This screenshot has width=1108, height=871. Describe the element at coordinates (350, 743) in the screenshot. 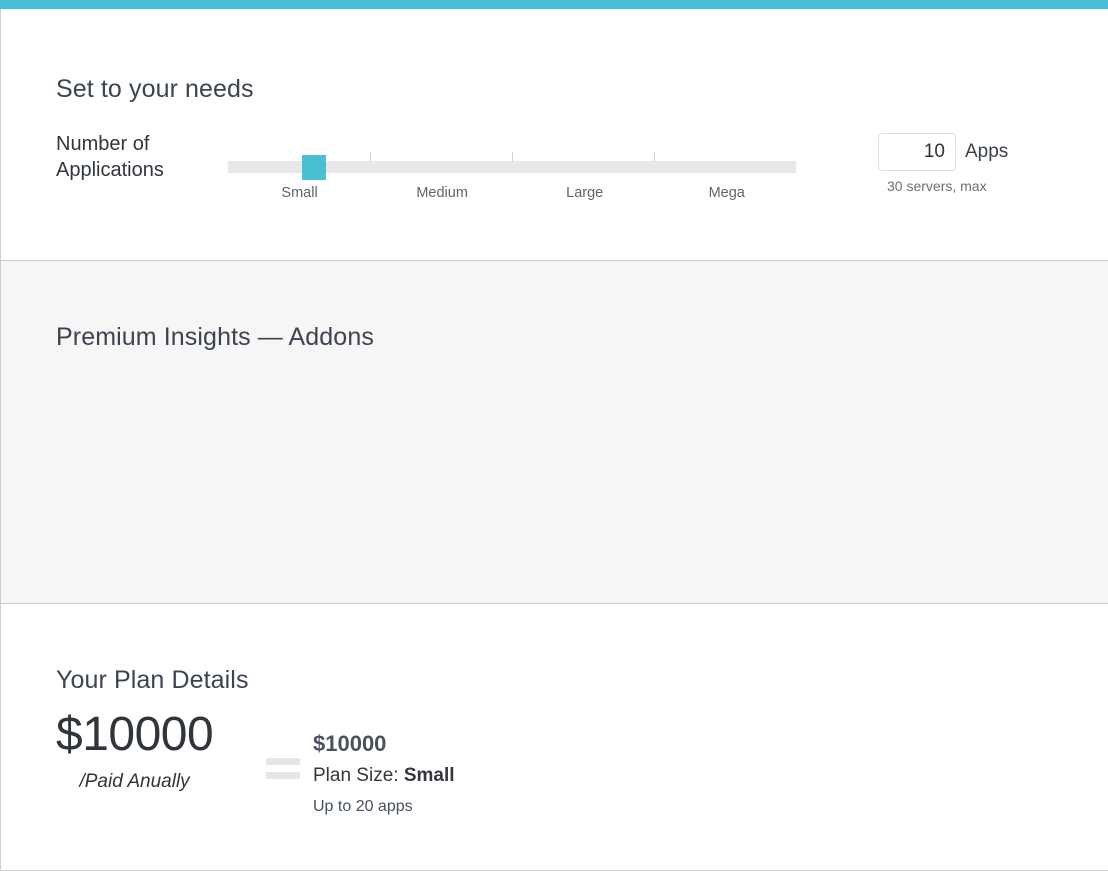

I see `plan-summary-price: $10000` at that location.